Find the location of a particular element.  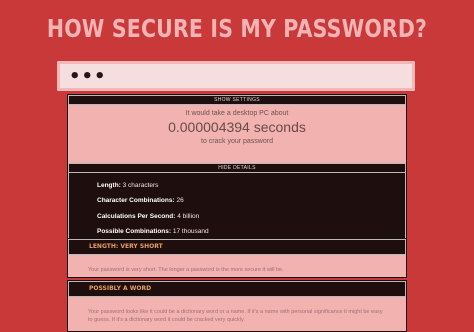

password-input is located at coordinates (229, 76).